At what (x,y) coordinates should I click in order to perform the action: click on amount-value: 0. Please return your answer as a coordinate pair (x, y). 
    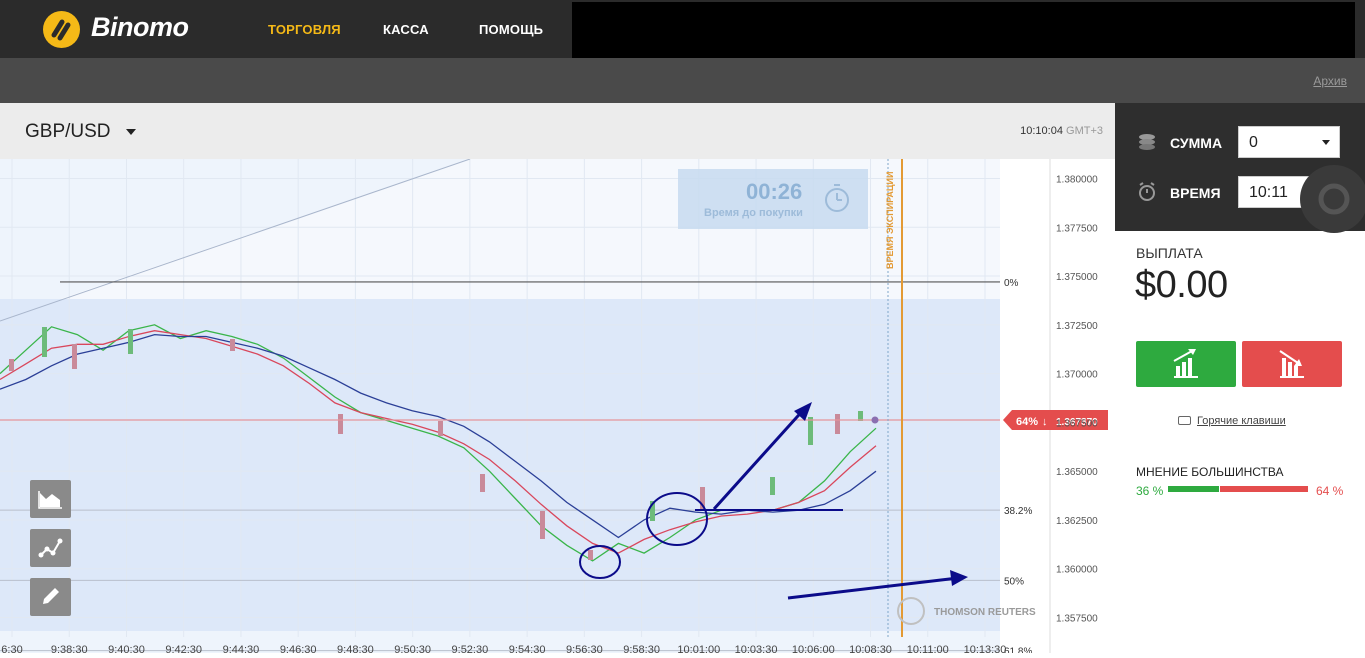
    Looking at the image, I should click on (1253, 142).